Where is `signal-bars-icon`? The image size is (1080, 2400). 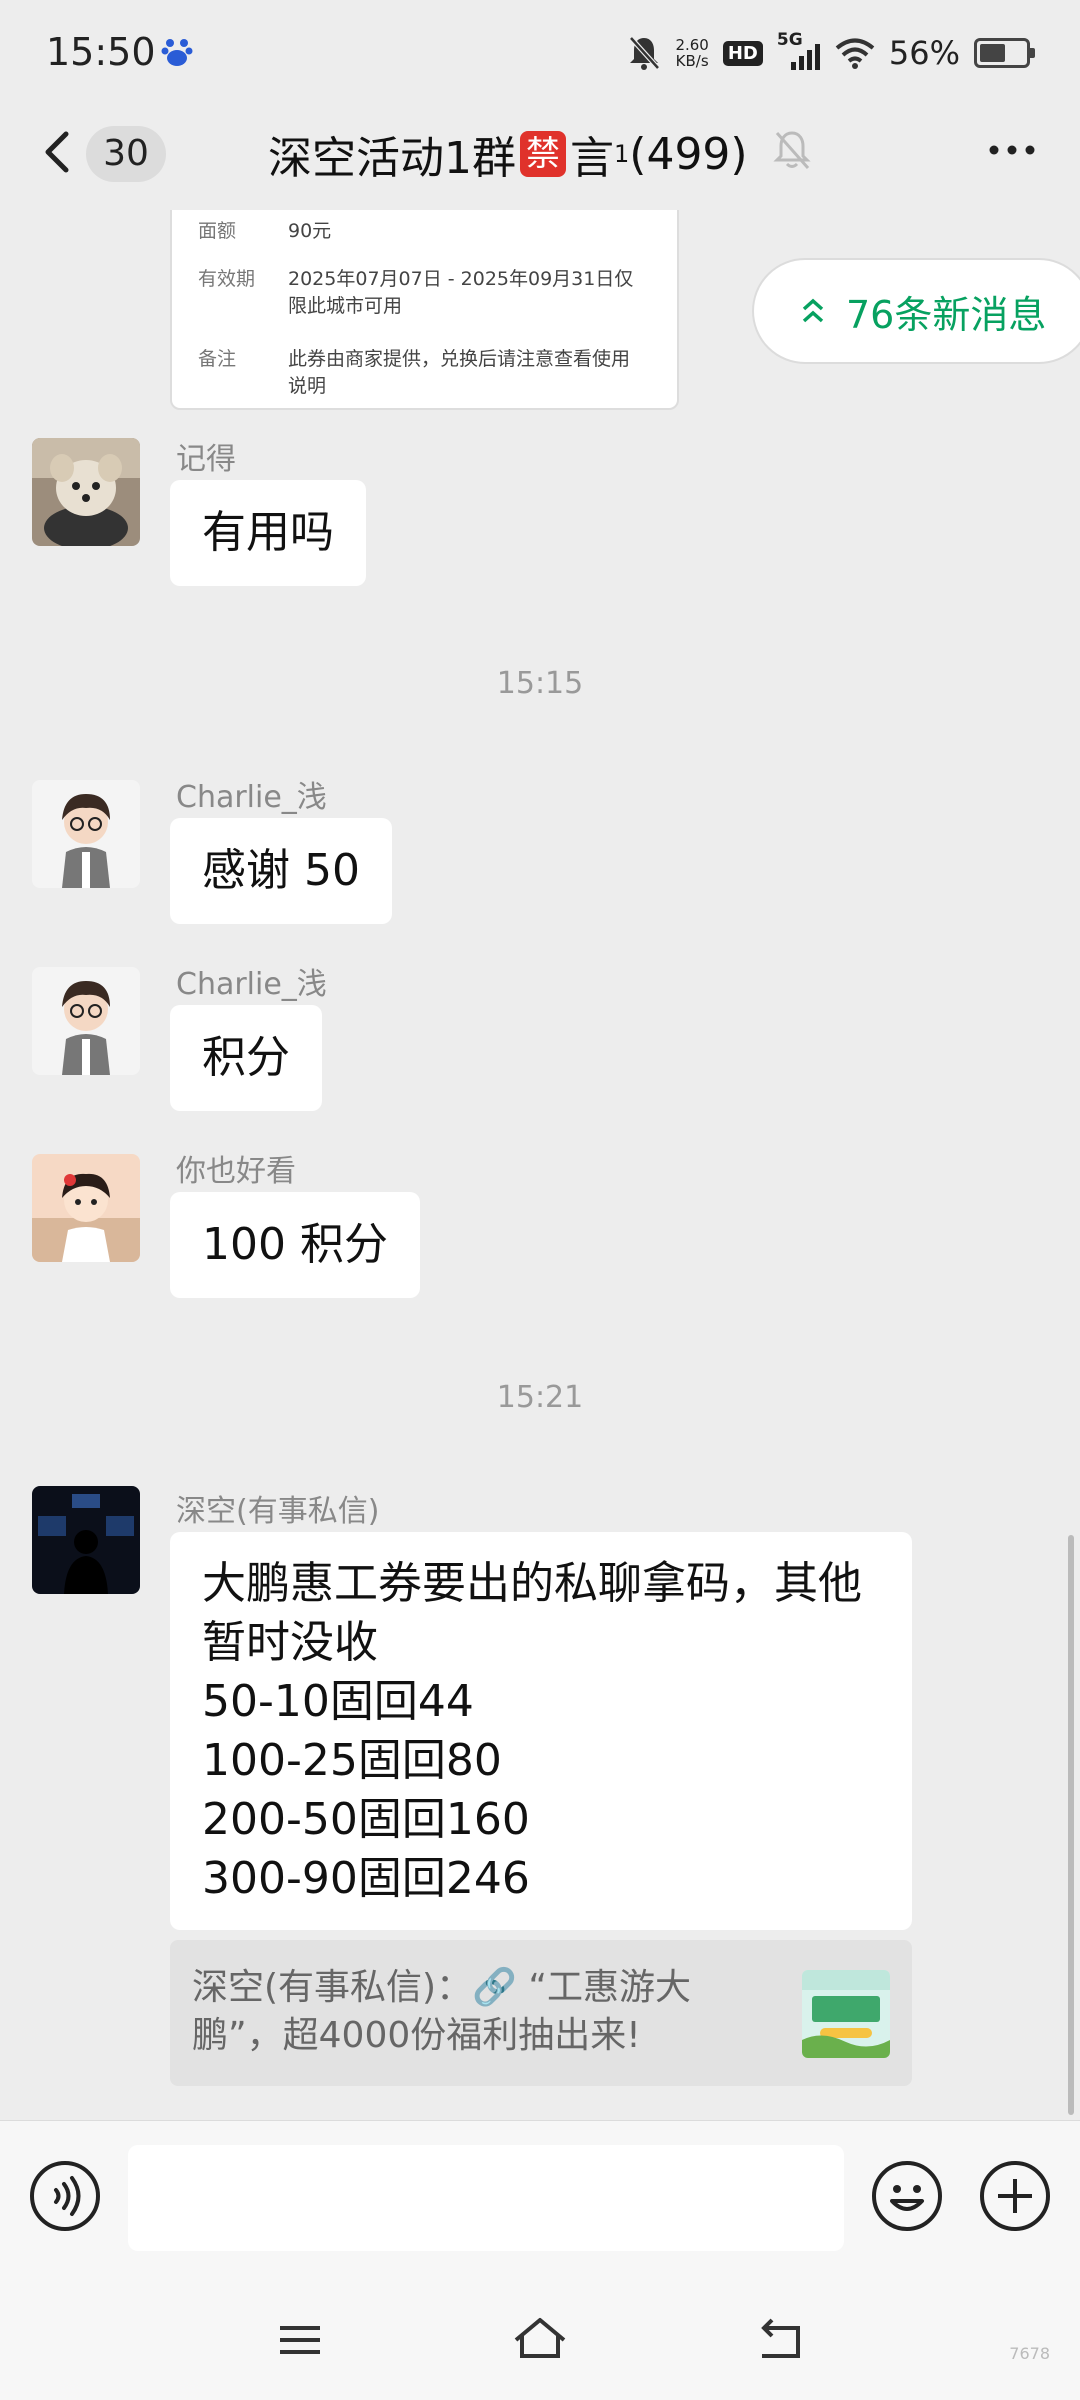 signal-bars-icon is located at coordinates (805, 57).